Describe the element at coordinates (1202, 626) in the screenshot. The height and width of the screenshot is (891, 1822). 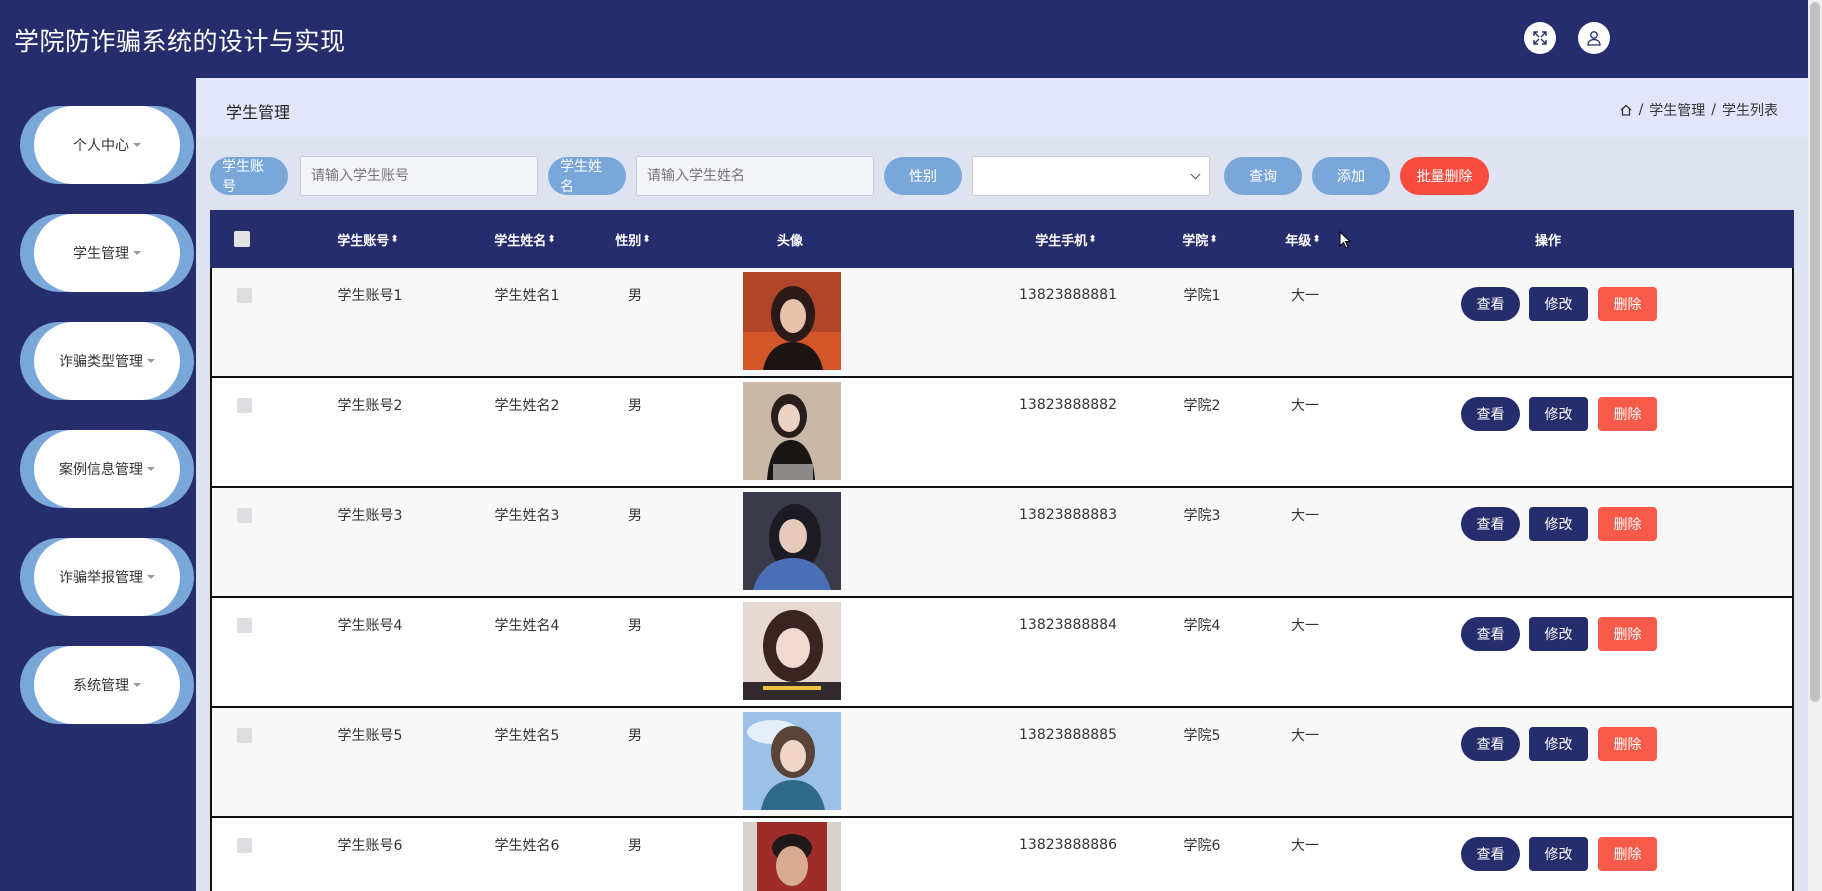
I see `cell-college: 学院4` at that location.